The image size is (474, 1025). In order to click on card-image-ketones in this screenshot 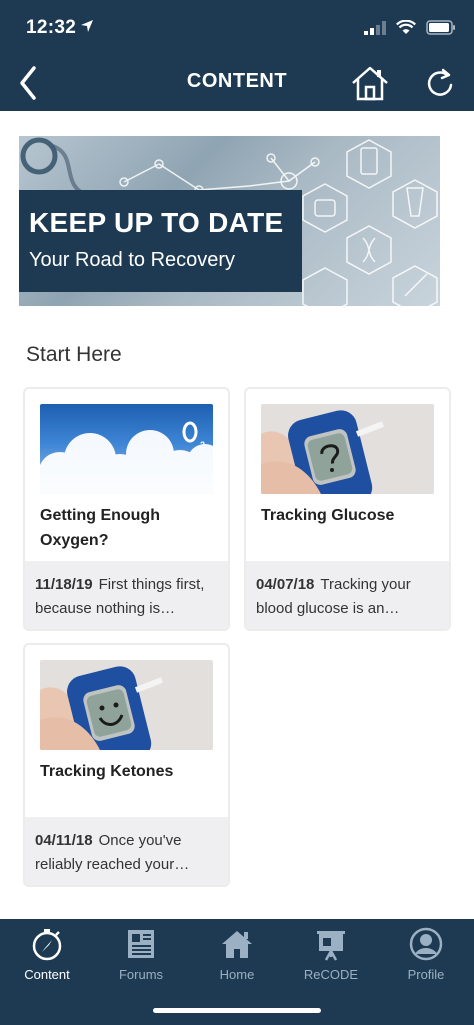, I will do `click(126, 705)`.